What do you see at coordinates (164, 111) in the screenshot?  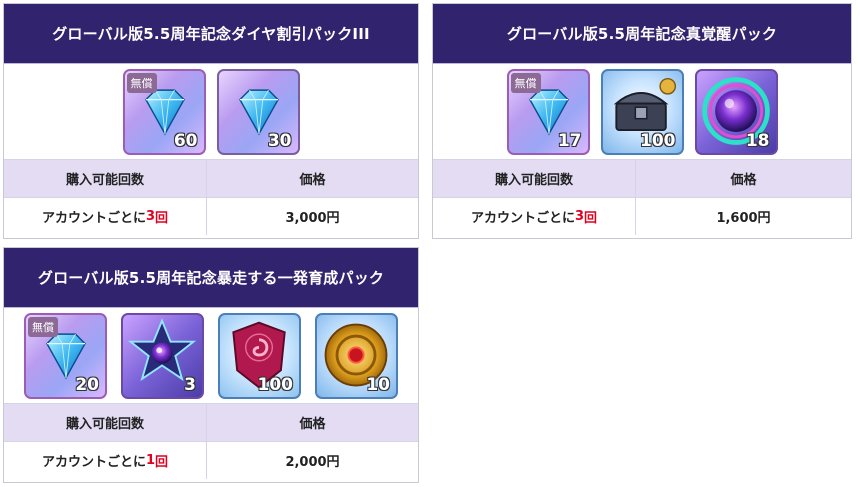 I see `item-tile: 無償 60` at bounding box center [164, 111].